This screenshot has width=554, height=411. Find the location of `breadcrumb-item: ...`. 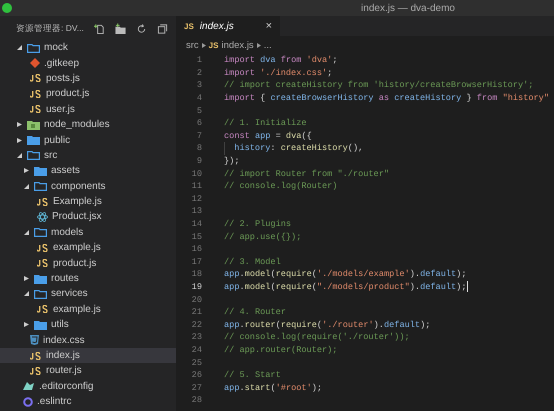

breadcrumb-item: ... is located at coordinates (268, 45).